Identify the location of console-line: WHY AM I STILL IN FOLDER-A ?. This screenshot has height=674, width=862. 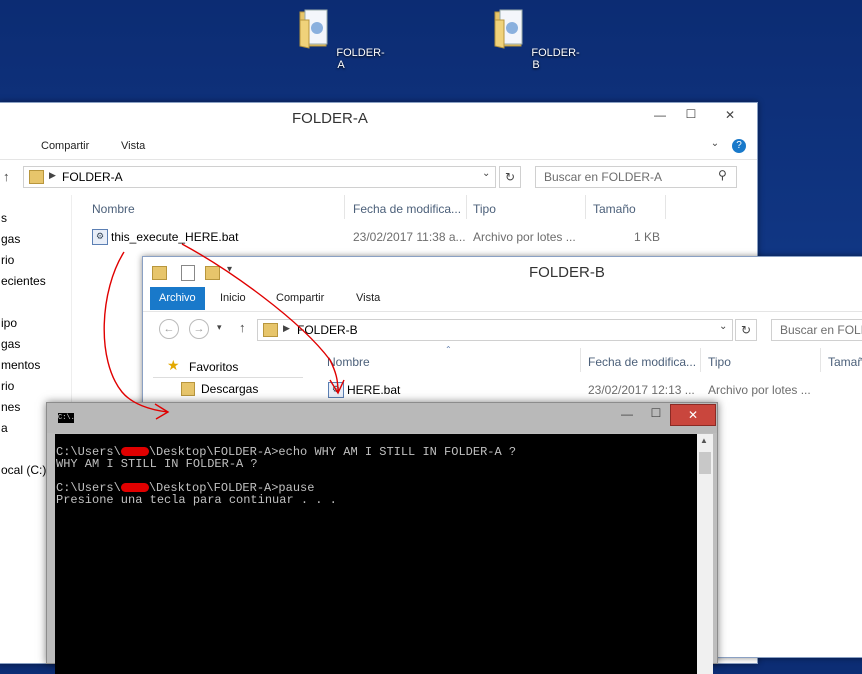
(157, 464).